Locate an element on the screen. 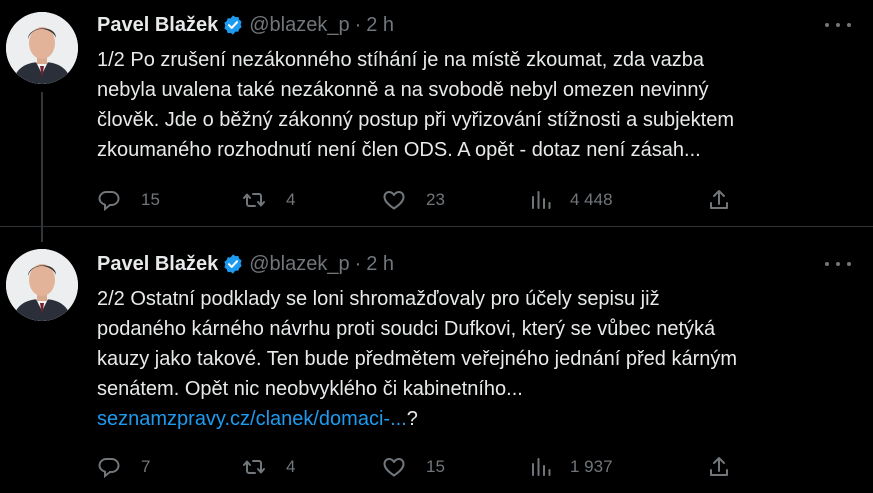 The width and height of the screenshot is (873, 493). views-button: 4 448 is located at coordinates (571, 200).